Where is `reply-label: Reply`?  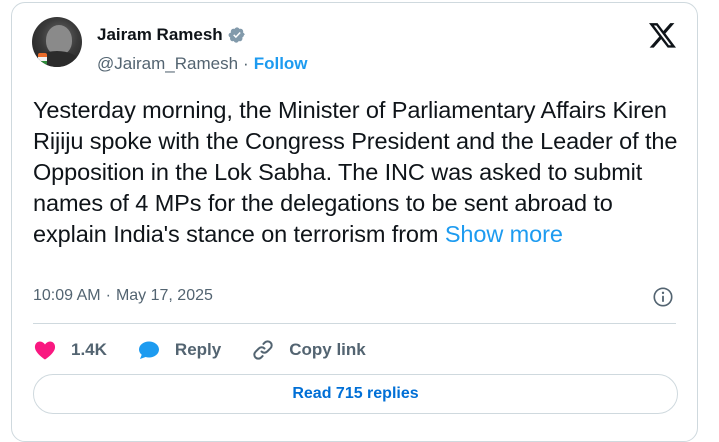 reply-label: Reply is located at coordinates (198, 349).